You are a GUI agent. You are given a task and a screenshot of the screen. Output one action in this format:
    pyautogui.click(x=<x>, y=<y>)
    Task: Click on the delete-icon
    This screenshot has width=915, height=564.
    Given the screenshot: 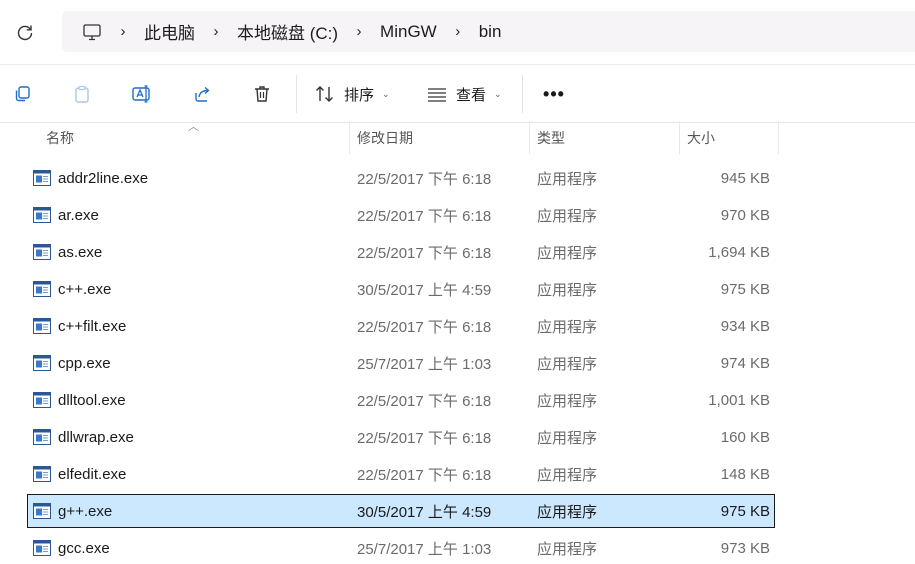 What is the action you would take?
    pyautogui.click(x=262, y=94)
    